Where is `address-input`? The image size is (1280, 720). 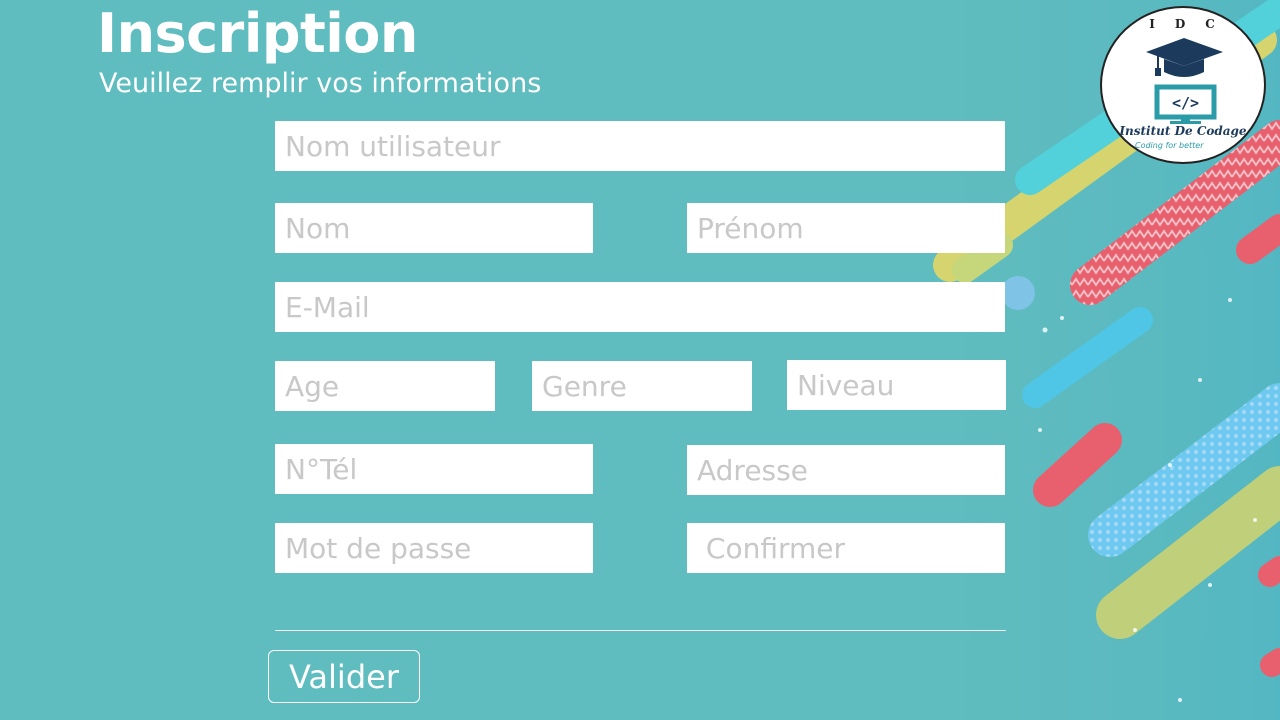
address-input is located at coordinates (846, 470).